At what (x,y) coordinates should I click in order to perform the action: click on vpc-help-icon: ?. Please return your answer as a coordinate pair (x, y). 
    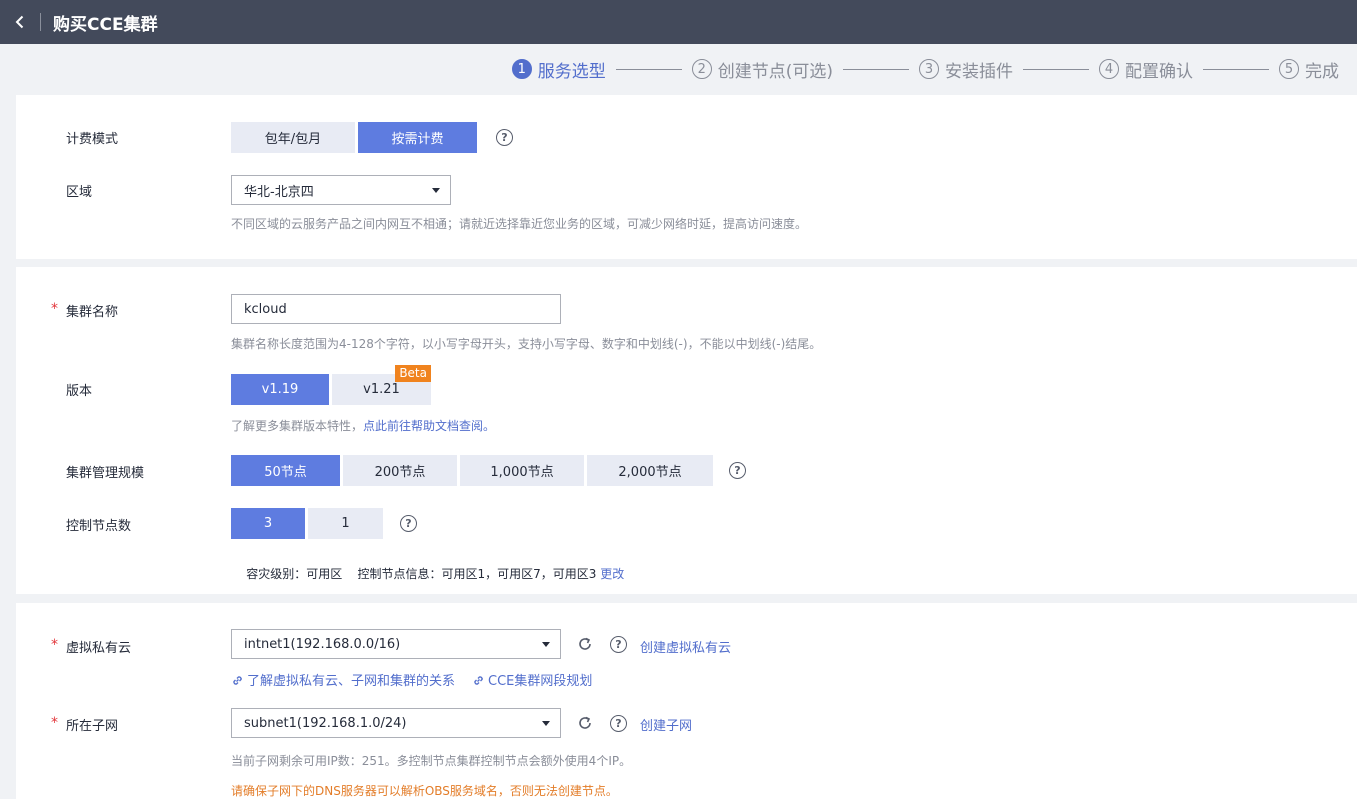
    Looking at the image, I should click on (618, 644).